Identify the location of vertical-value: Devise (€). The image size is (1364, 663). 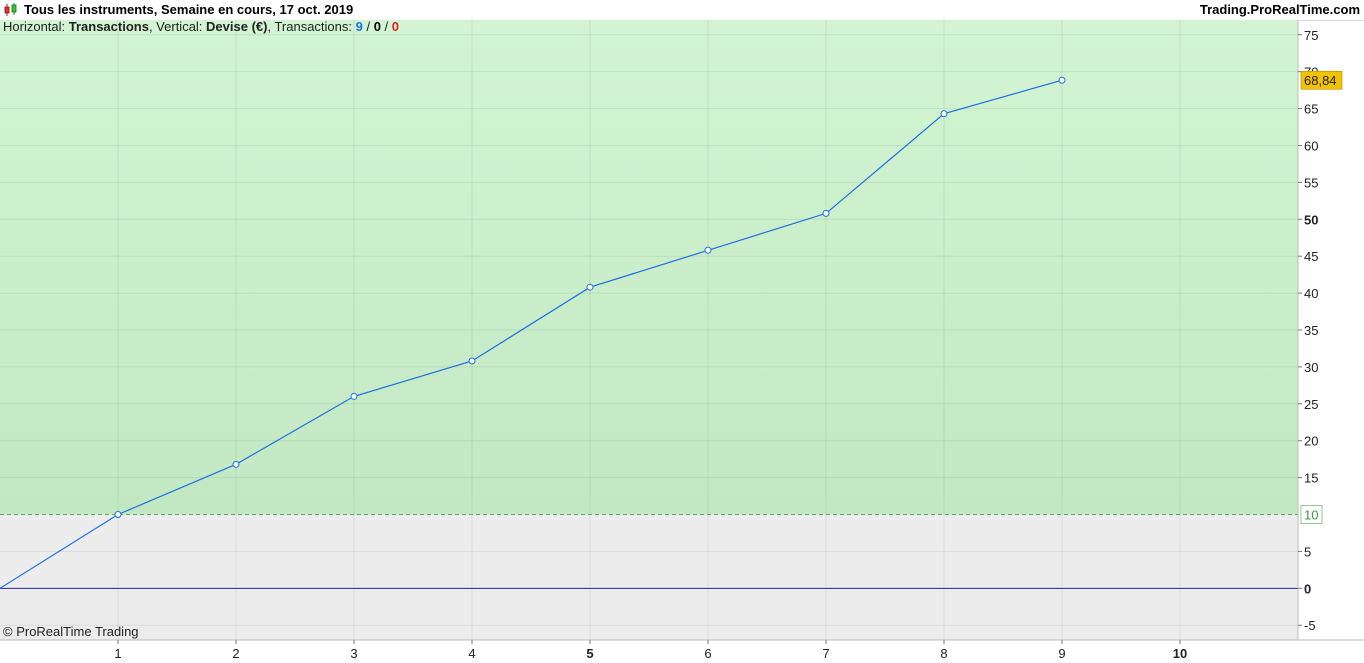
(237, 26).